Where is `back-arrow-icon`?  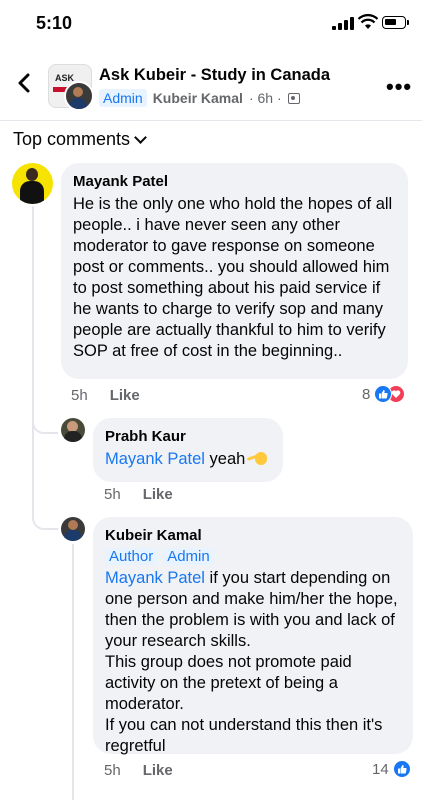
back-arrow-icon is located at coordinates (25, 83).